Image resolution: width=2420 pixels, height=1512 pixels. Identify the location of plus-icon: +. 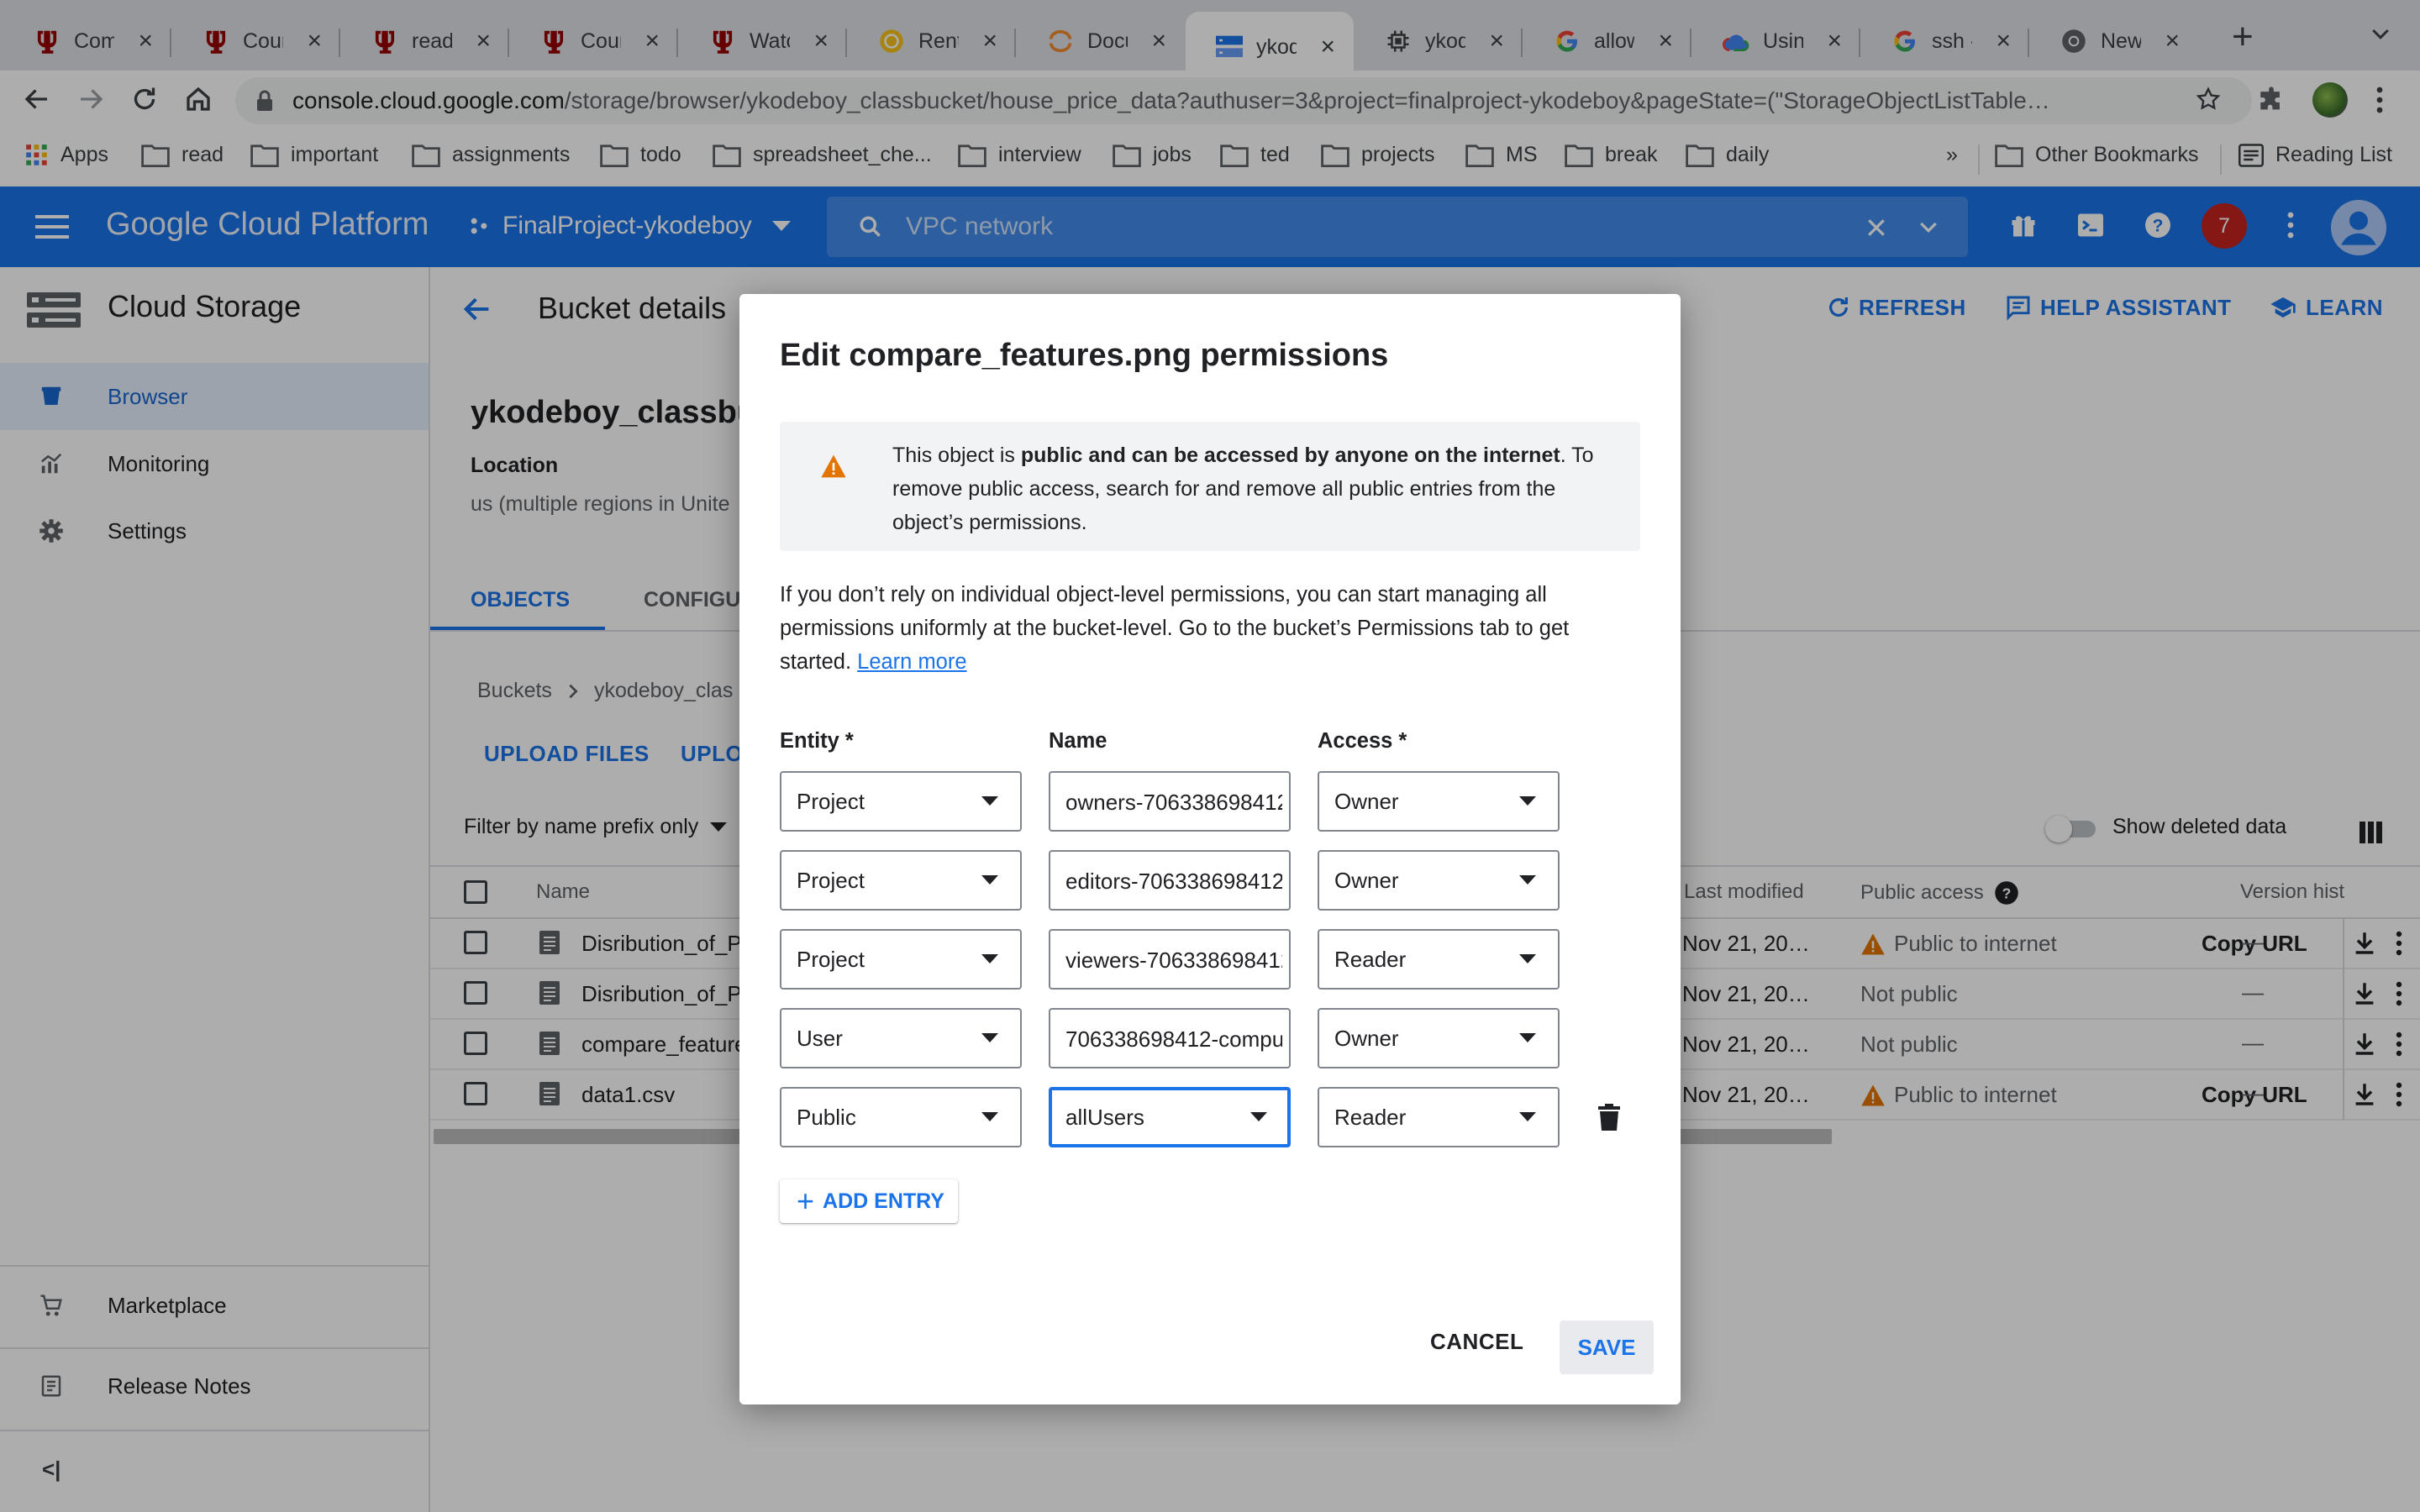
(806, 1201).